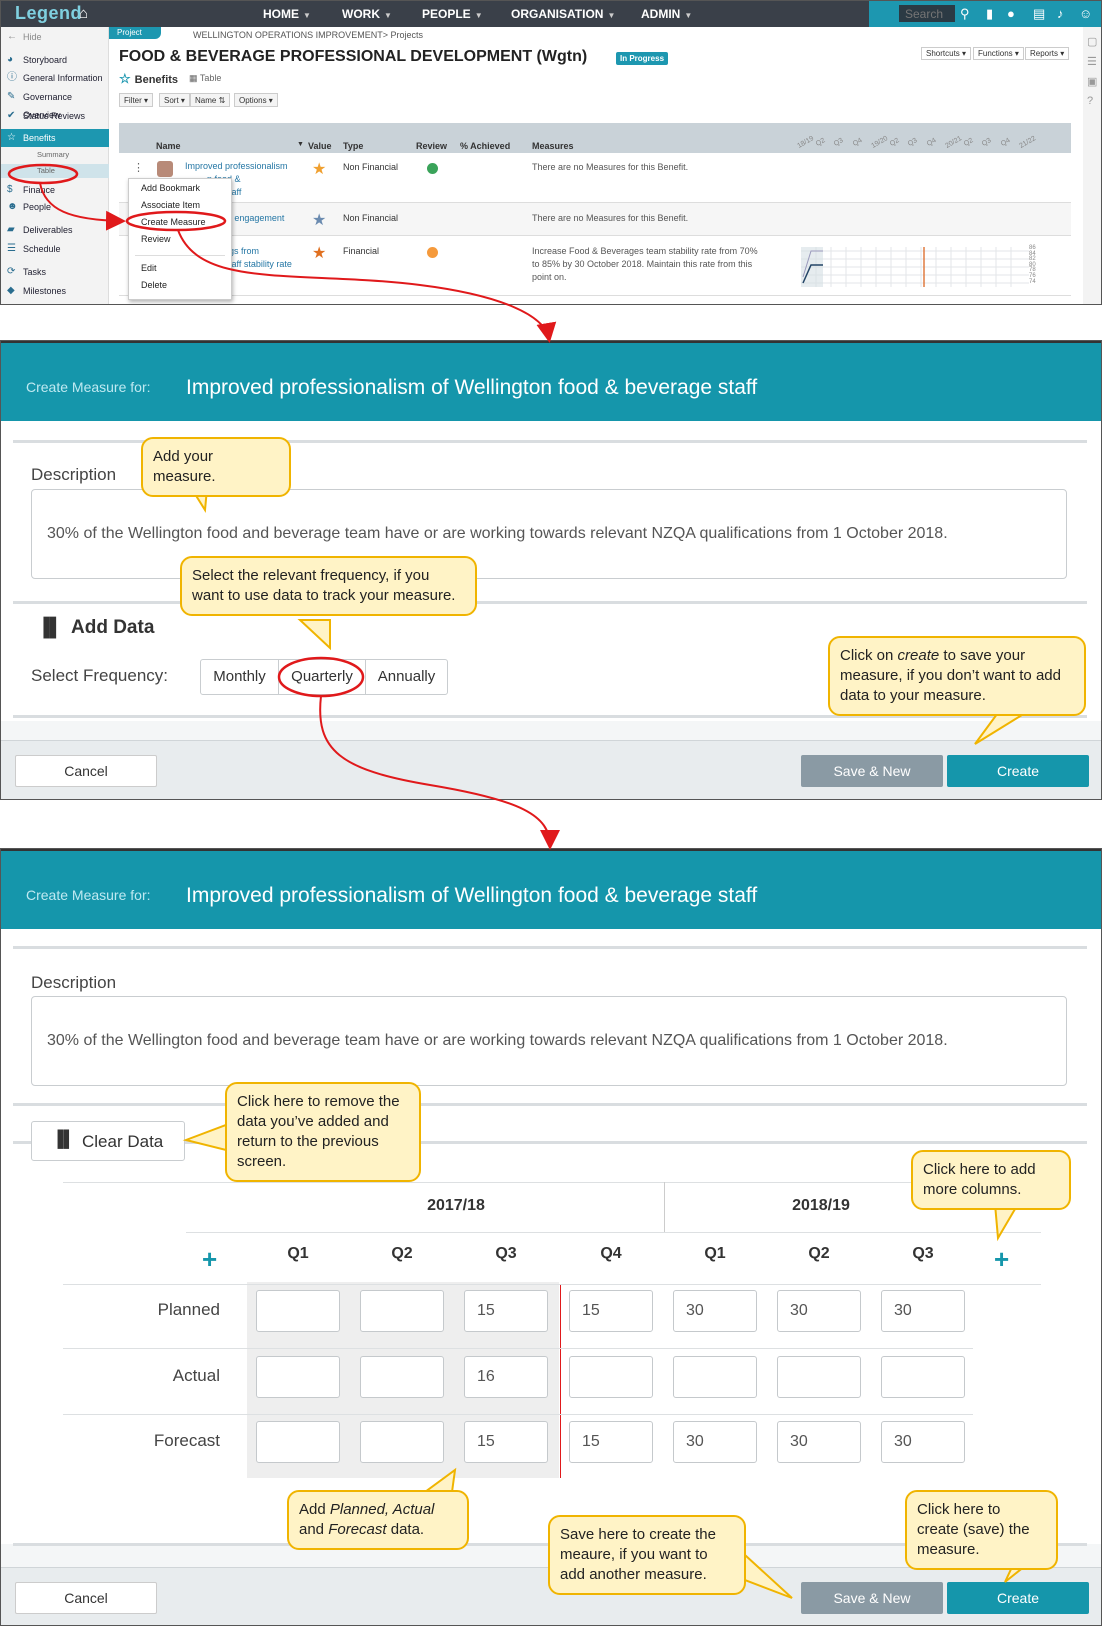 The width and height of the screenshot is (1102, 1626). I want to click on nav-organisation: ORGANISATION ▼, so click(563, 14).